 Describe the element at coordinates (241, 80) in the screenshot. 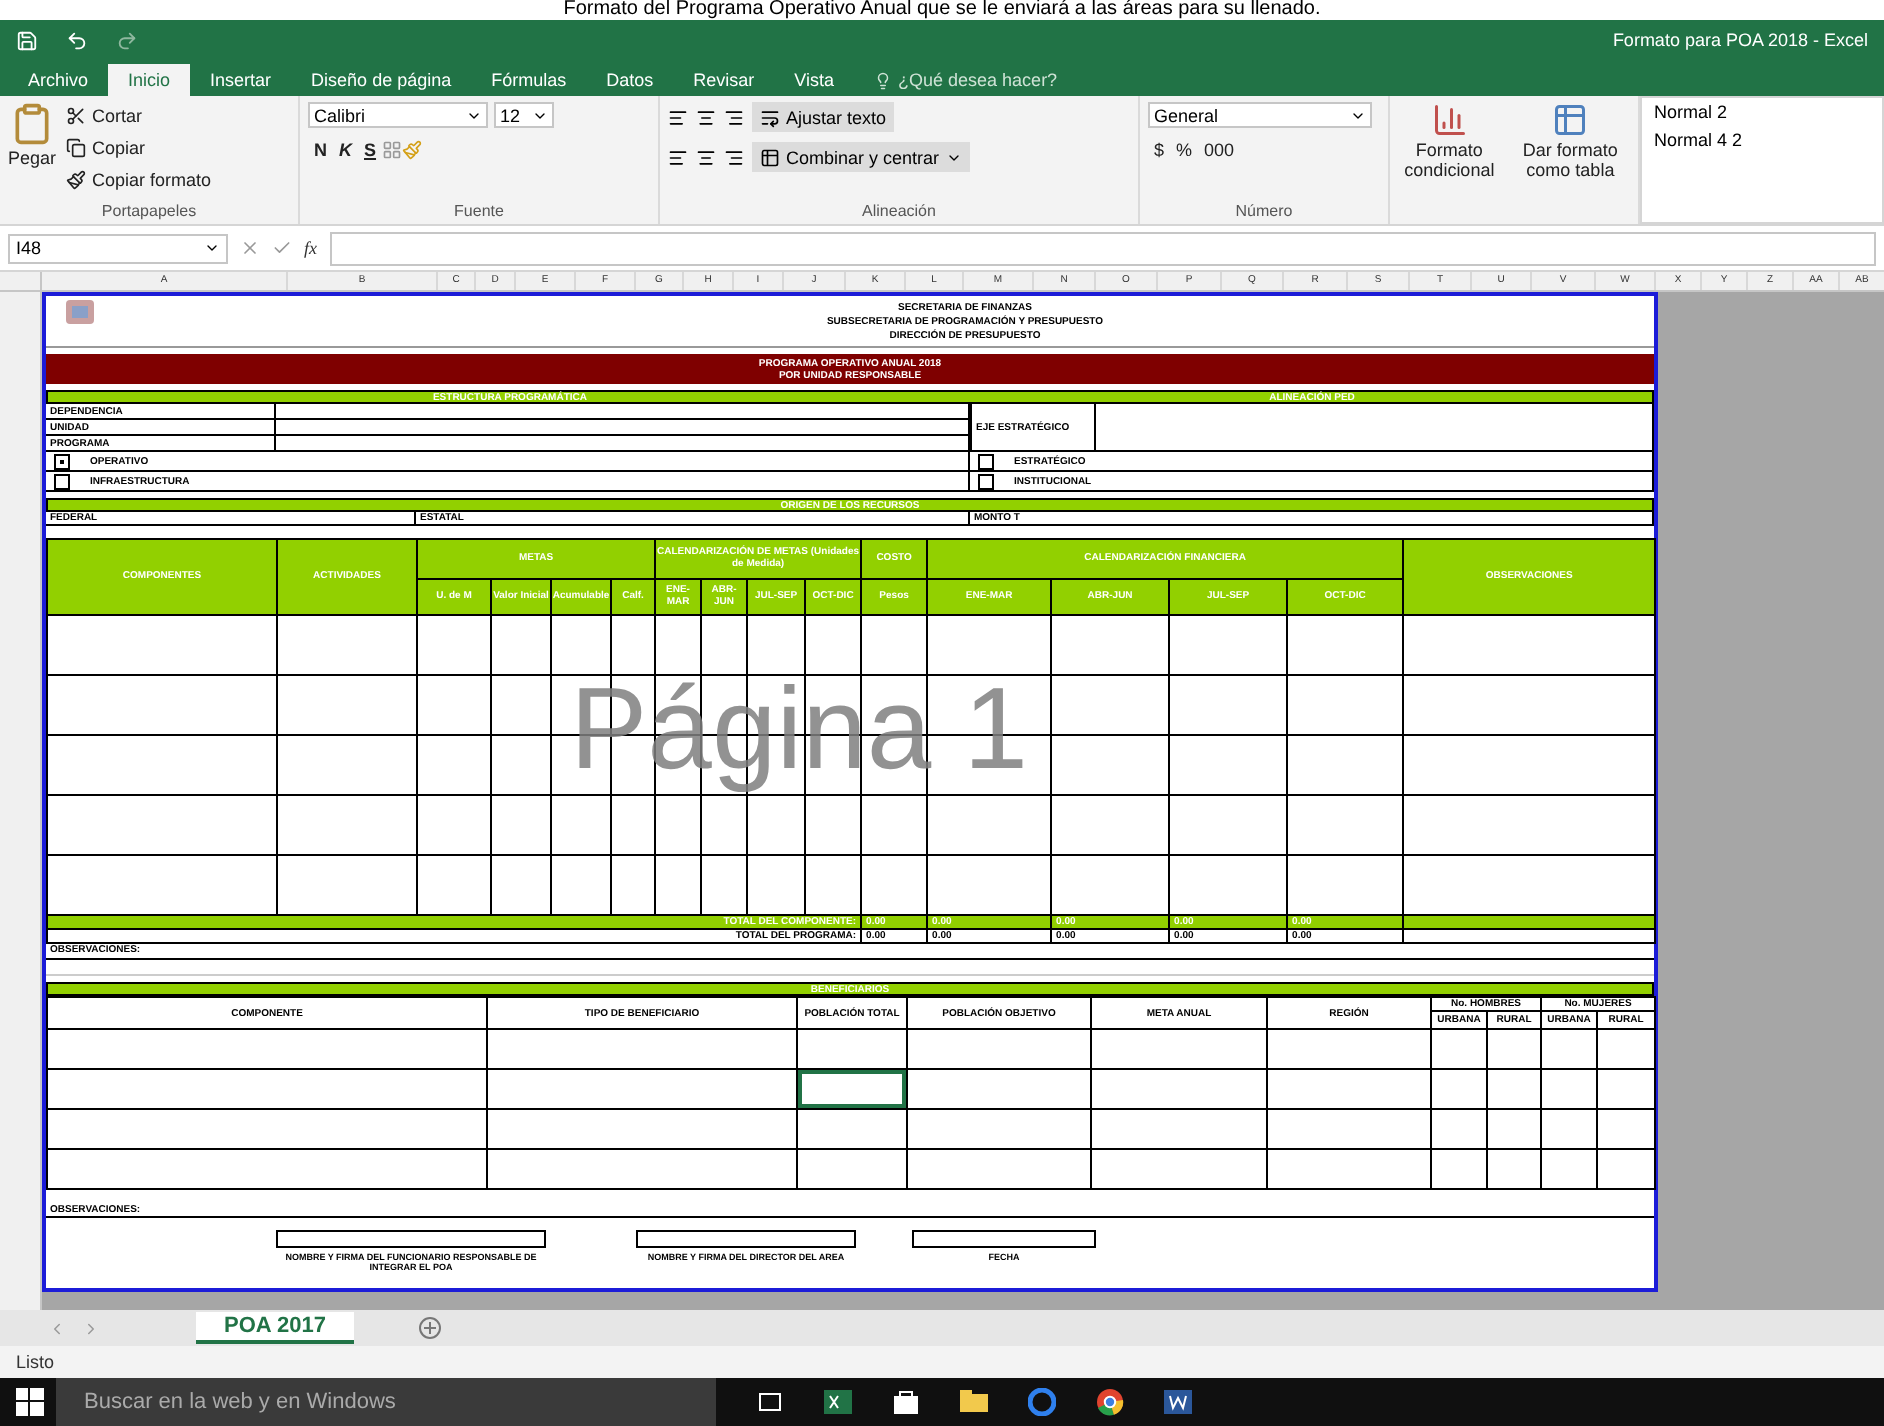

I see `ribbon-tab: Insertar` at that location.